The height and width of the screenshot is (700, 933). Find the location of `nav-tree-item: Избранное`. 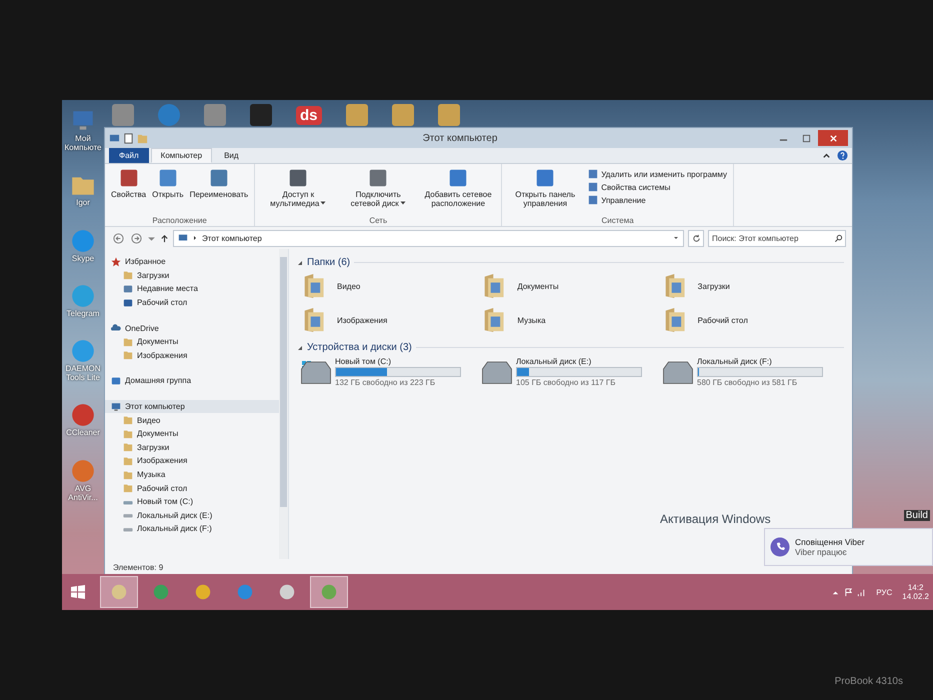

nav-tree-item: Избранное is located at coordinates (192, 262).